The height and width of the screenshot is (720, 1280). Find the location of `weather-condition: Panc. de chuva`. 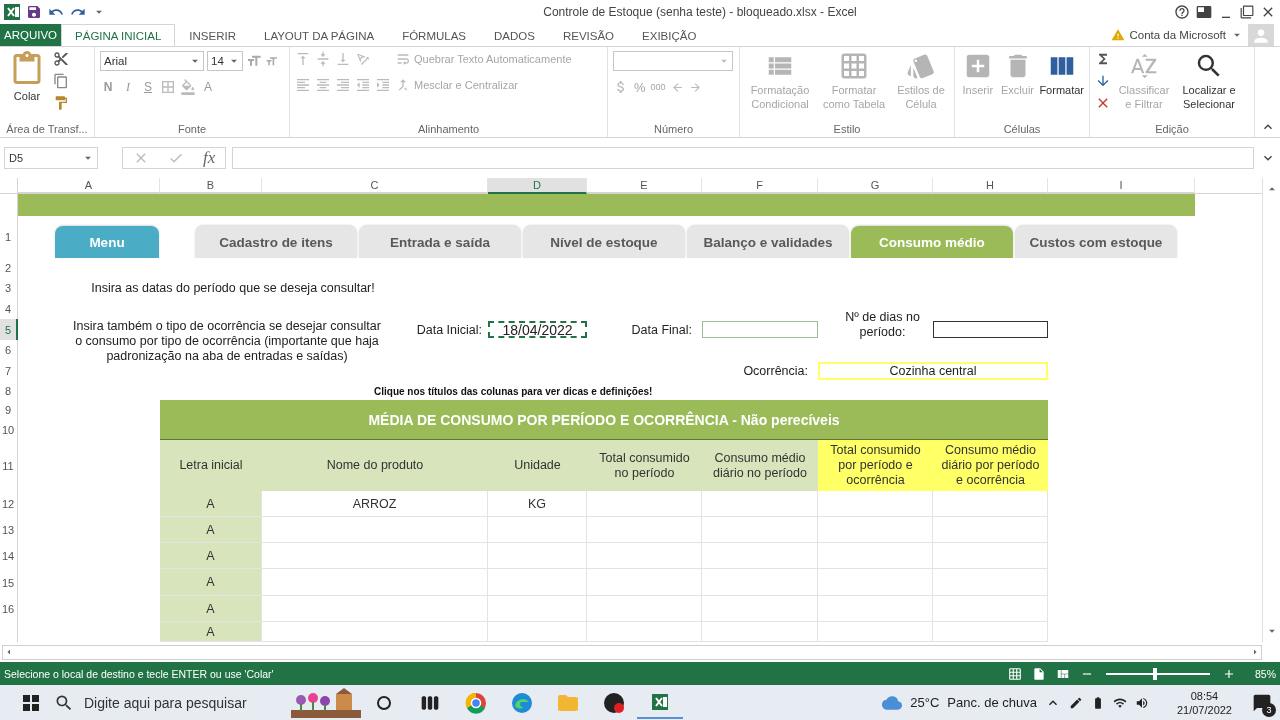

weather-condition: Panc. de chuva is located at coordinates (992, 702).